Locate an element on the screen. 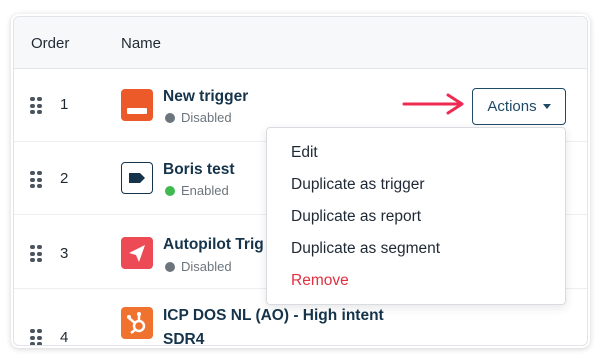 This screenshot has width=597, height=356. row-order: 2 is located at coordinates (64, 178).